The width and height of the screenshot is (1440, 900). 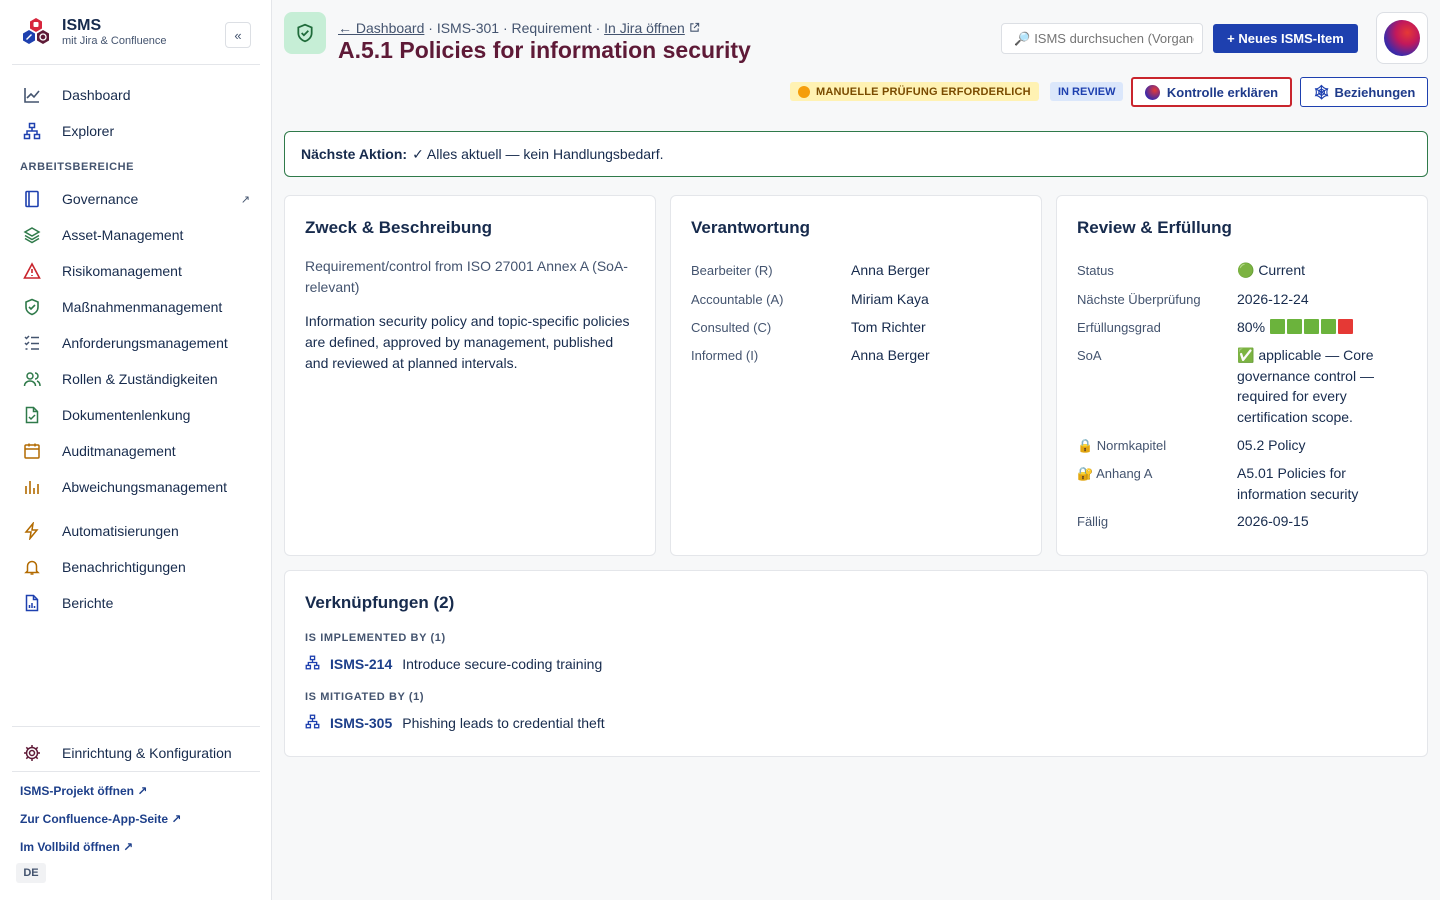 What do you see at coordinates (136, 235) in the screenshot?
I see `sidebar-item-asset-management: Asset-Management` at bounding box center [136, 235].